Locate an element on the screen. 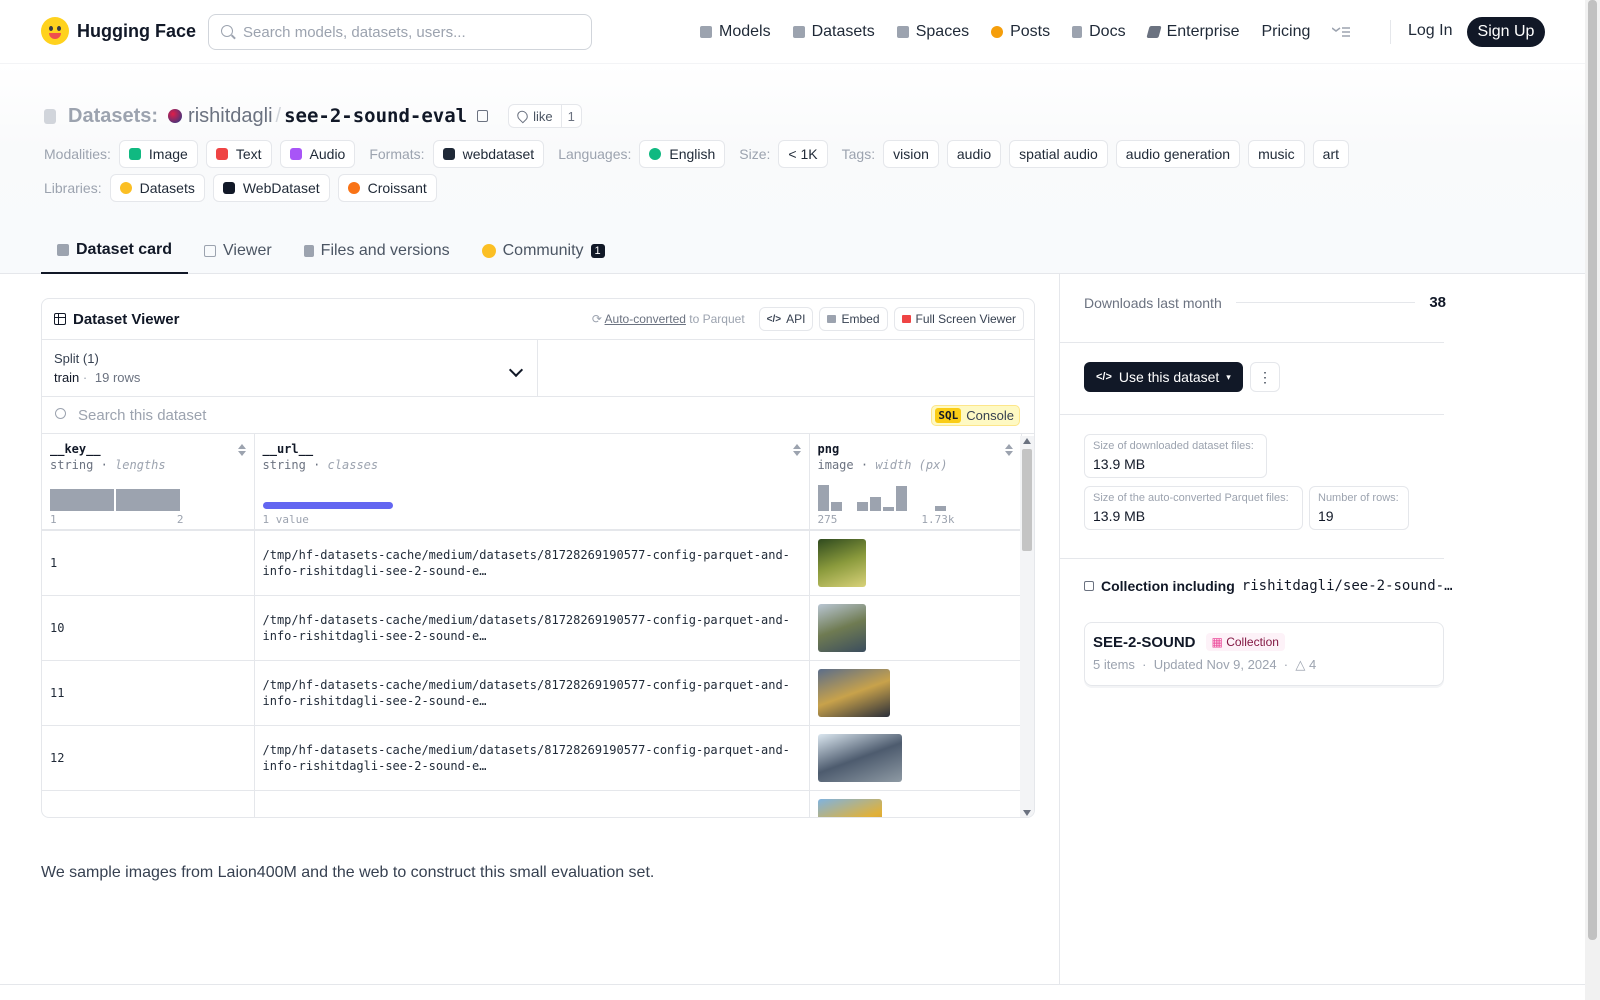 Image resolution: width=1600 pixels, height=1000 pixels. enterprise-icon is located at coordinates (1153, 32).